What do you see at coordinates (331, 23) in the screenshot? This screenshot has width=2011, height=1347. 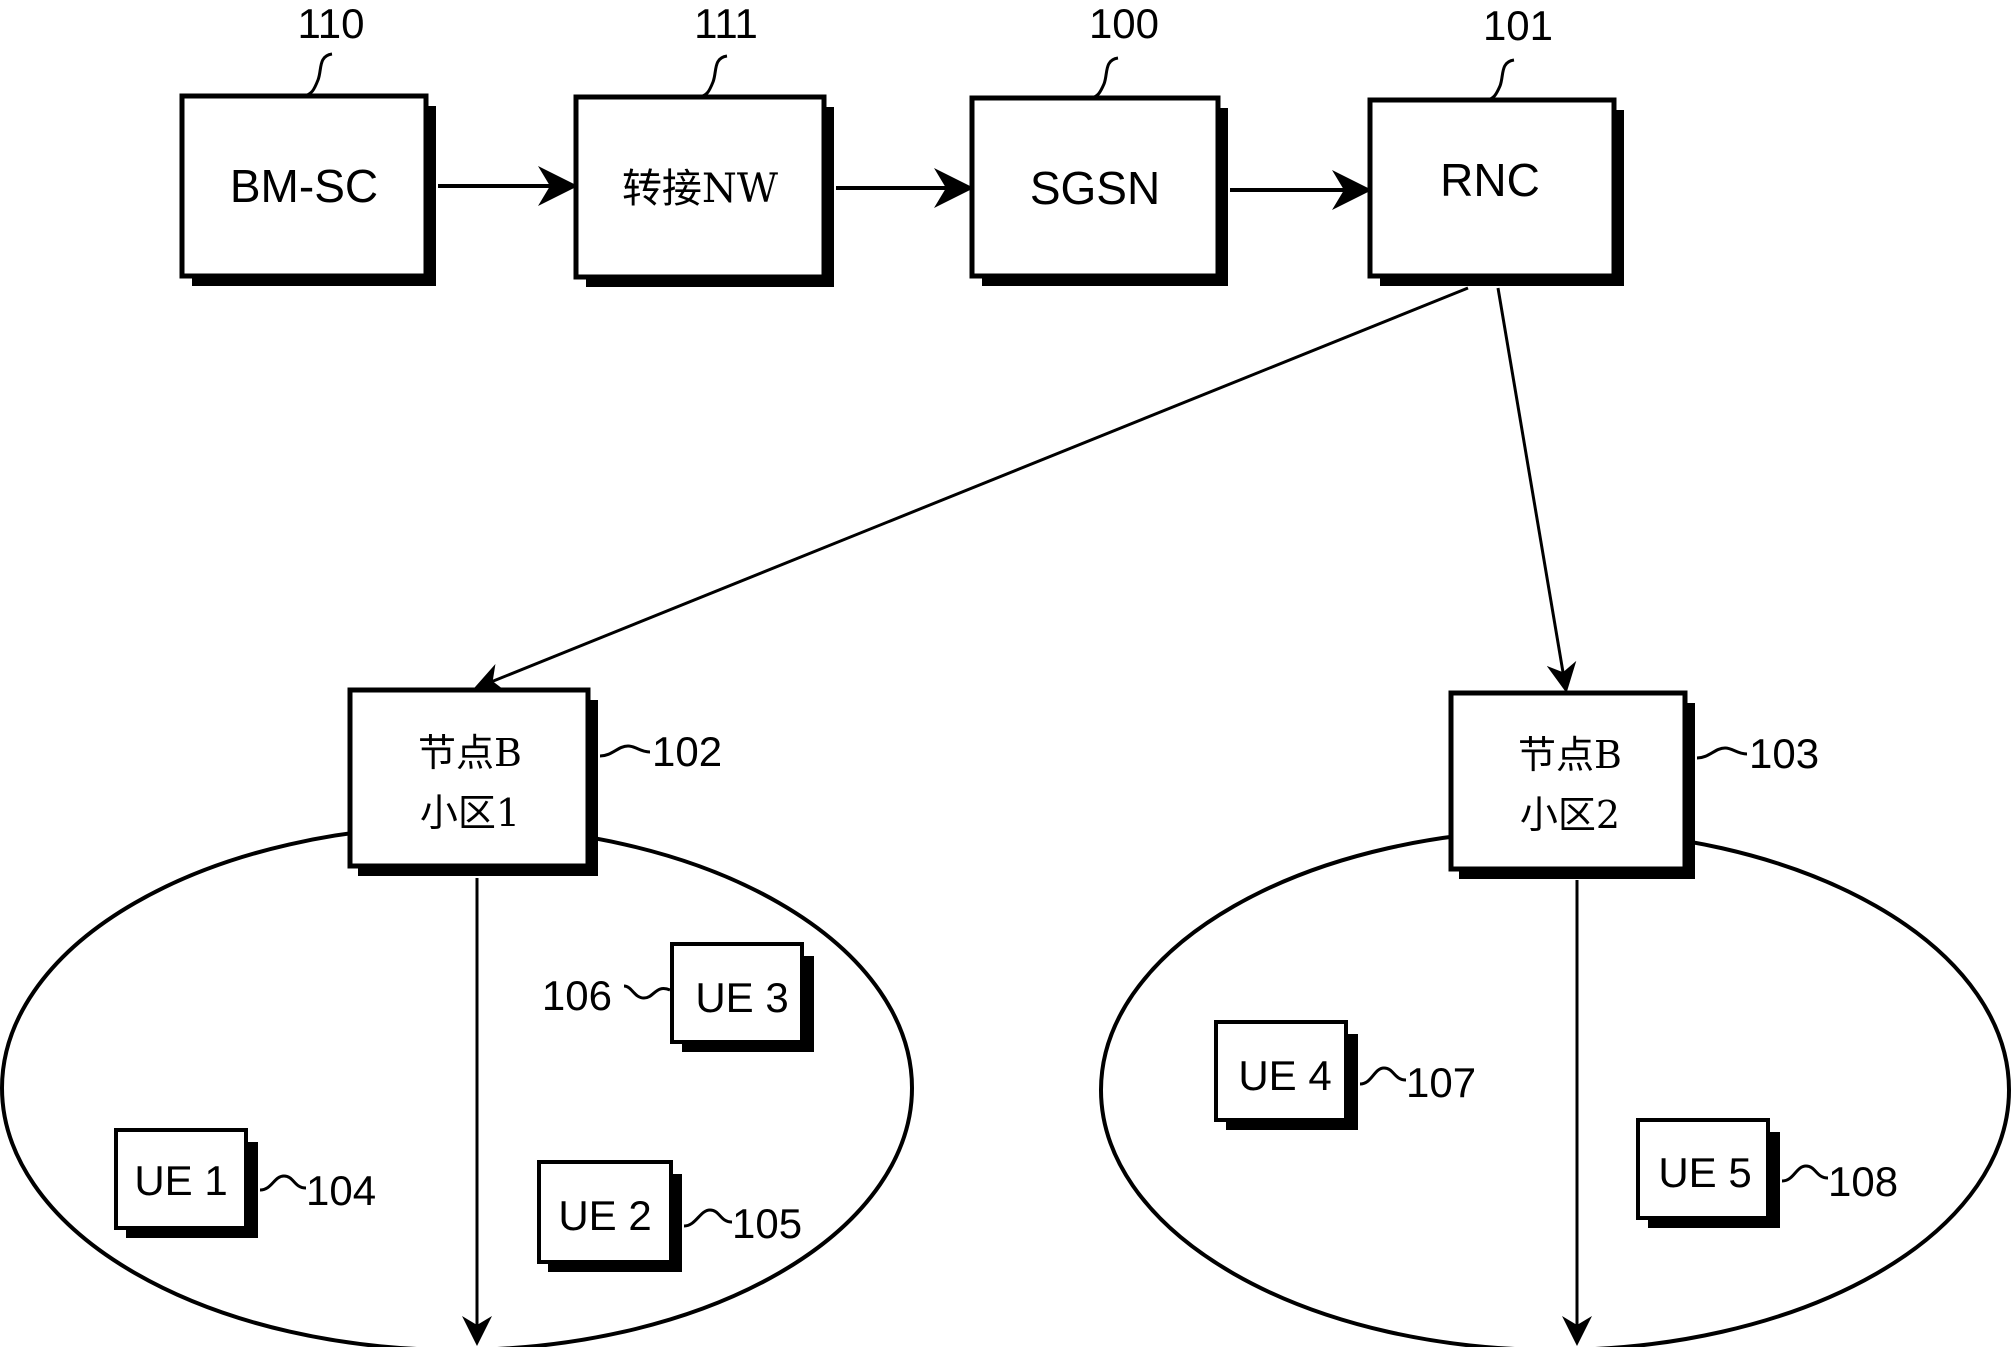 I see `ref-110: 110` at bounding box center [331, 23].